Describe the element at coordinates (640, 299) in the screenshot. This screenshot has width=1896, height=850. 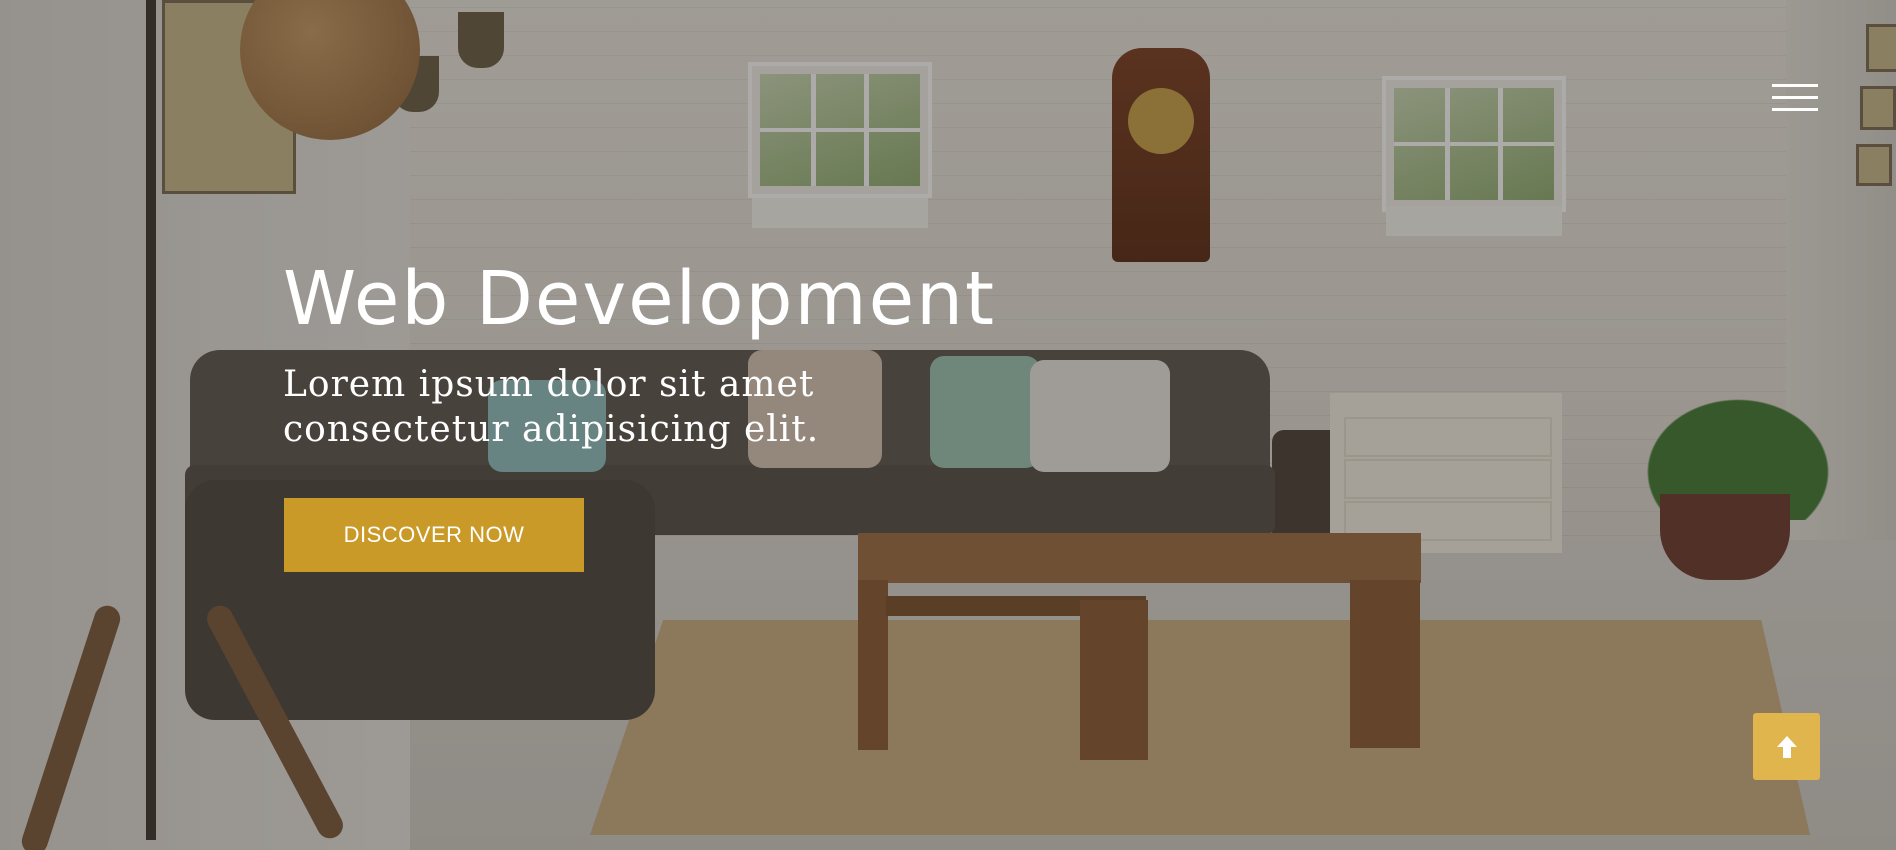
I see `hero-title: Web Development` at that location.